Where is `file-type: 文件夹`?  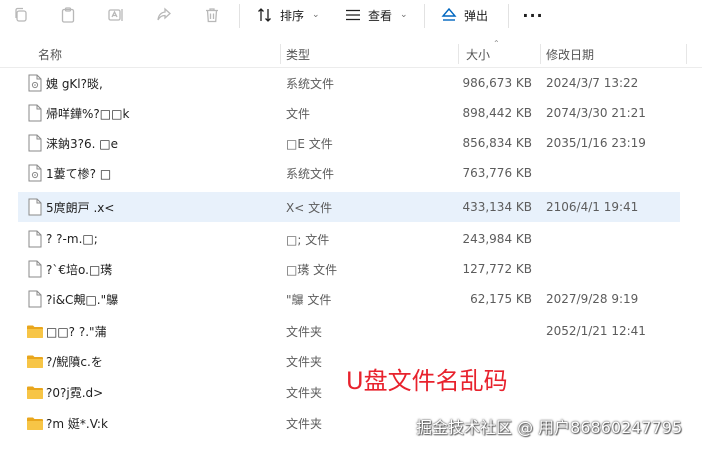
file-type: 文件夹 is located at coordinates (304, 331).